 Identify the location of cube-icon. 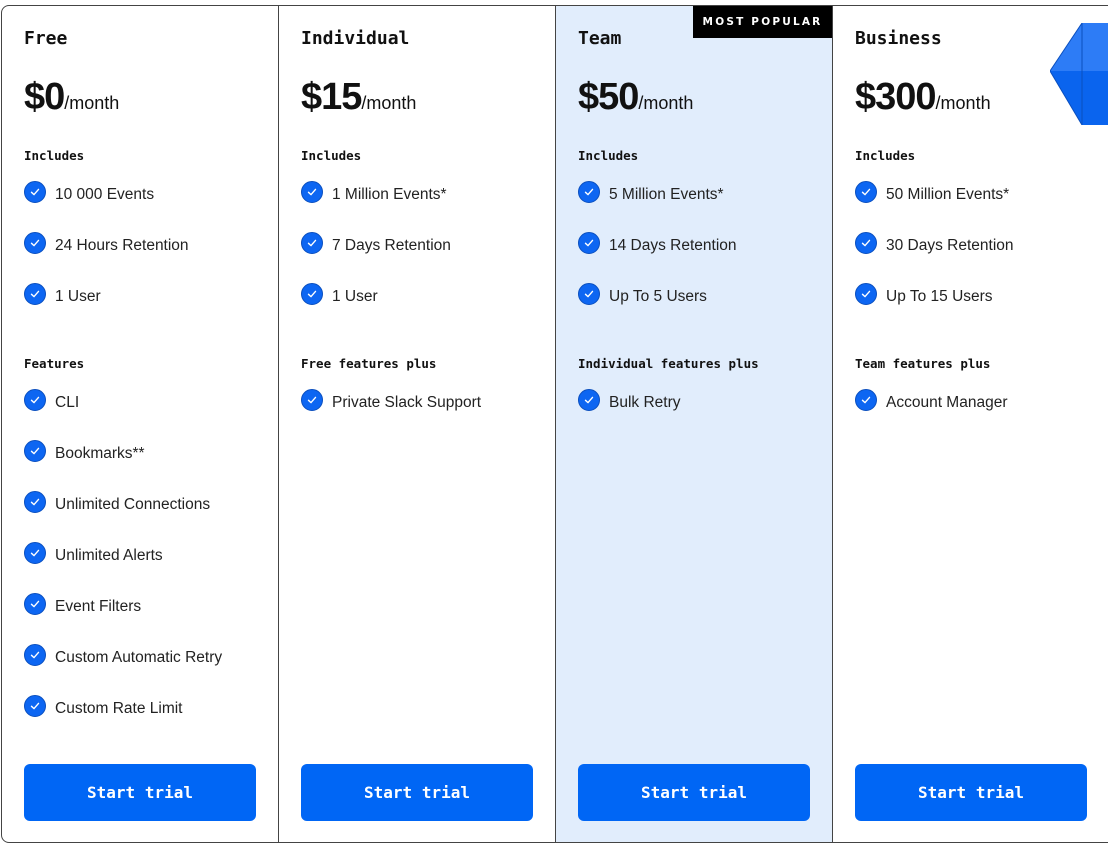
(1079, 74).